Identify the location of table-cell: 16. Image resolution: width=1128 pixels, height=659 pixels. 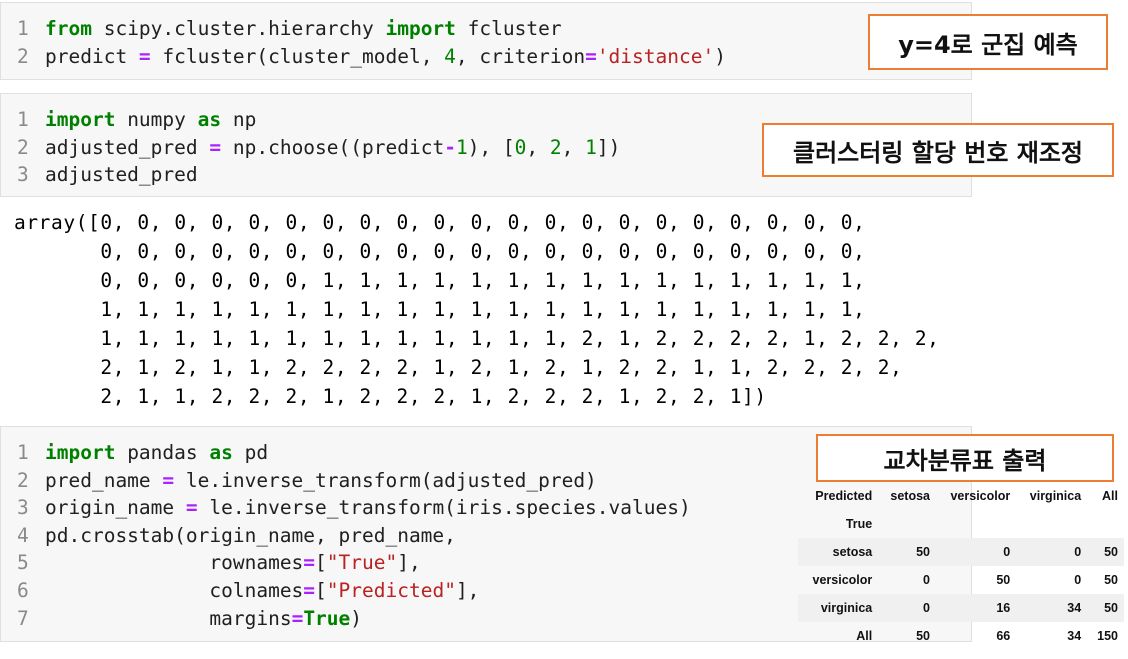
(976, 608).